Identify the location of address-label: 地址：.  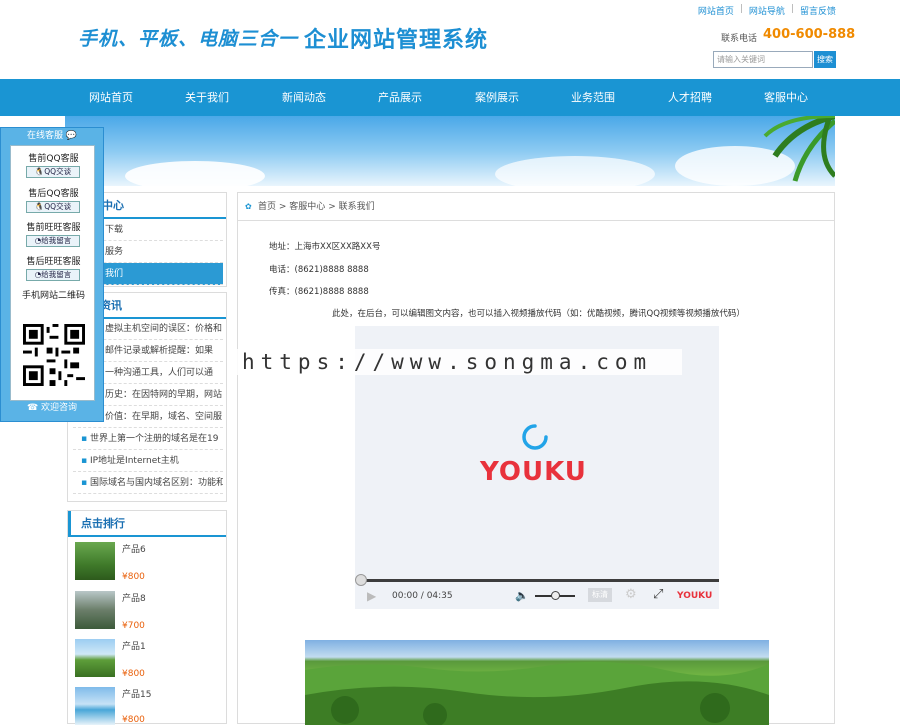
(282, 247).